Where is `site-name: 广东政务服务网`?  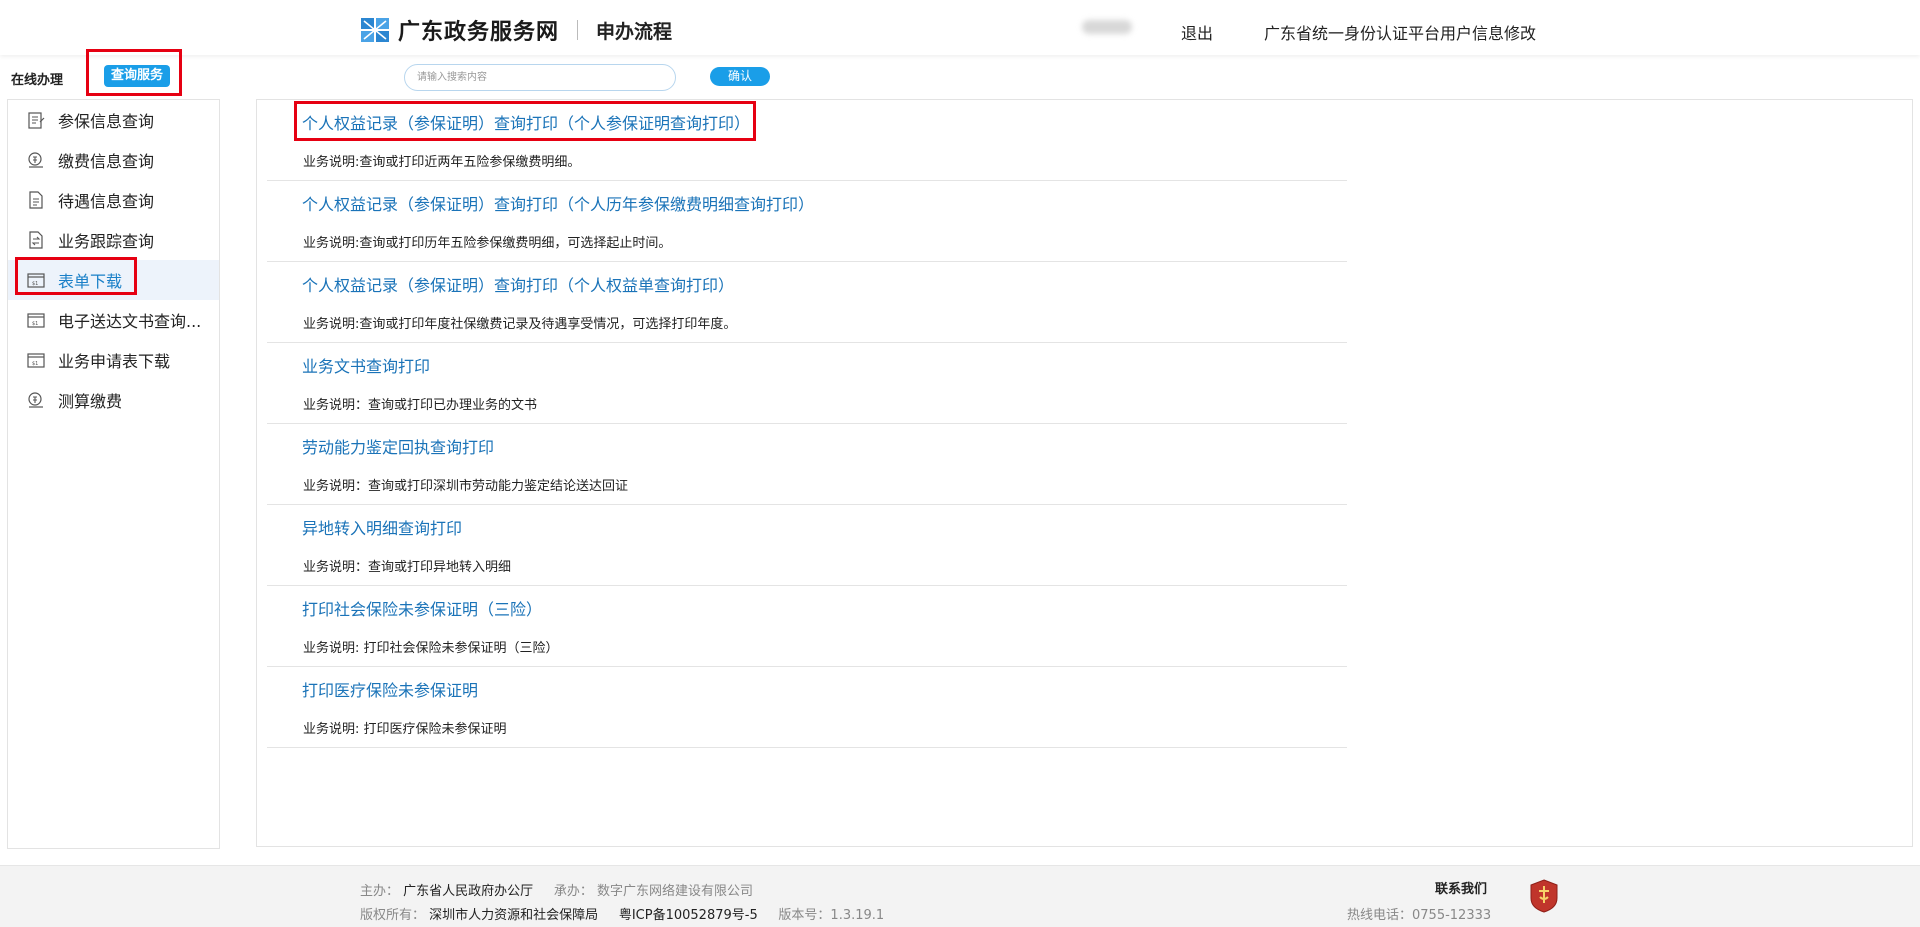 site-name: 广东政务服务网 is located at coordinates (479, 32).